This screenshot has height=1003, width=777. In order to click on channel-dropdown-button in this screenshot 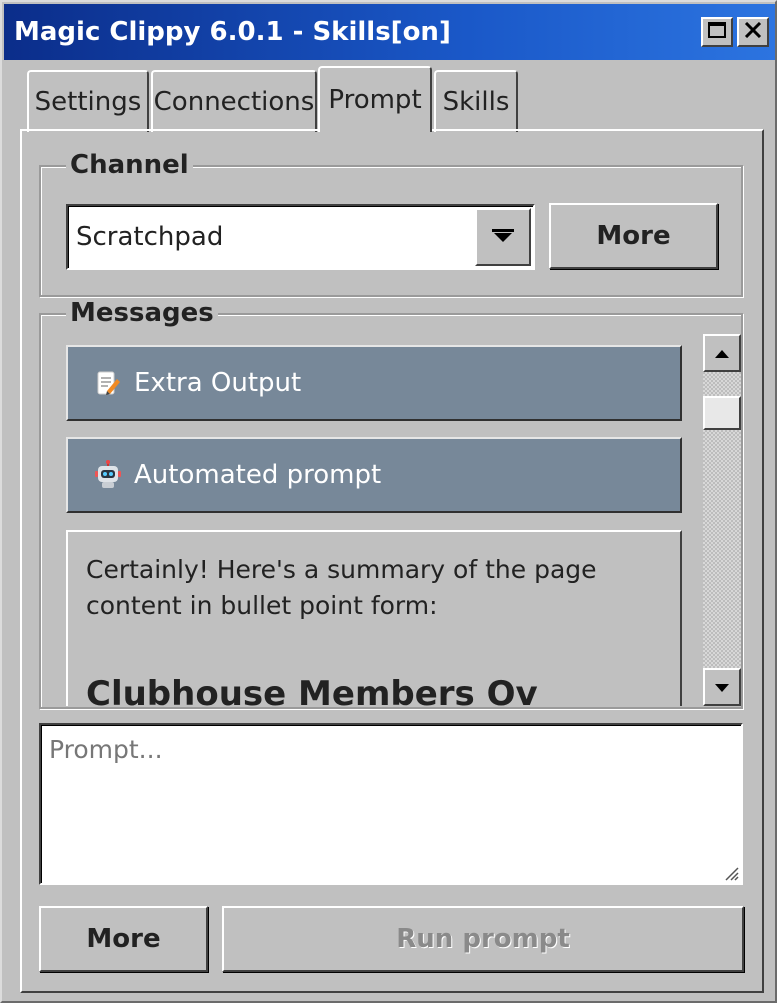, I will do `click(503, 237)`.